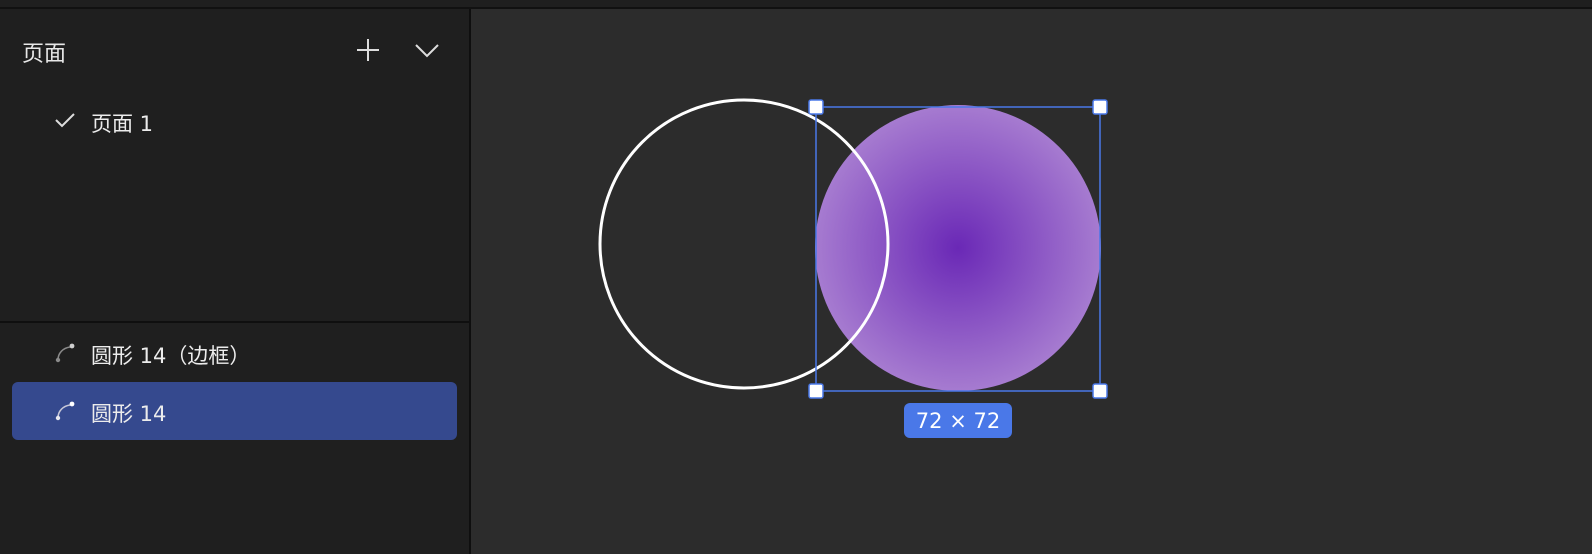 The height and width of the screenshot is (554, 1592). What do you see at coordinates (234, 411) in the screenshot?
I see `layer-item-circle: 圆形 14` at bounding box center [234, 411].